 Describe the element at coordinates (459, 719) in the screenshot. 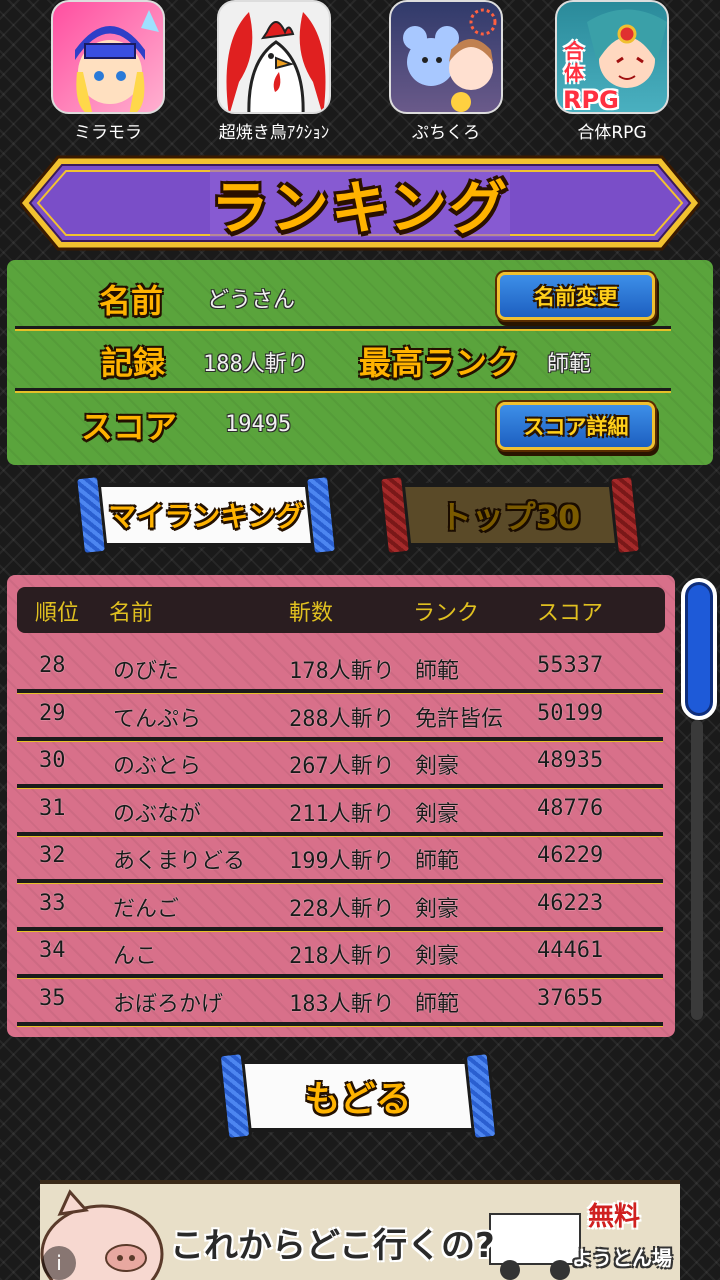

I see `cell-grade: 免許皆伝` at that location.